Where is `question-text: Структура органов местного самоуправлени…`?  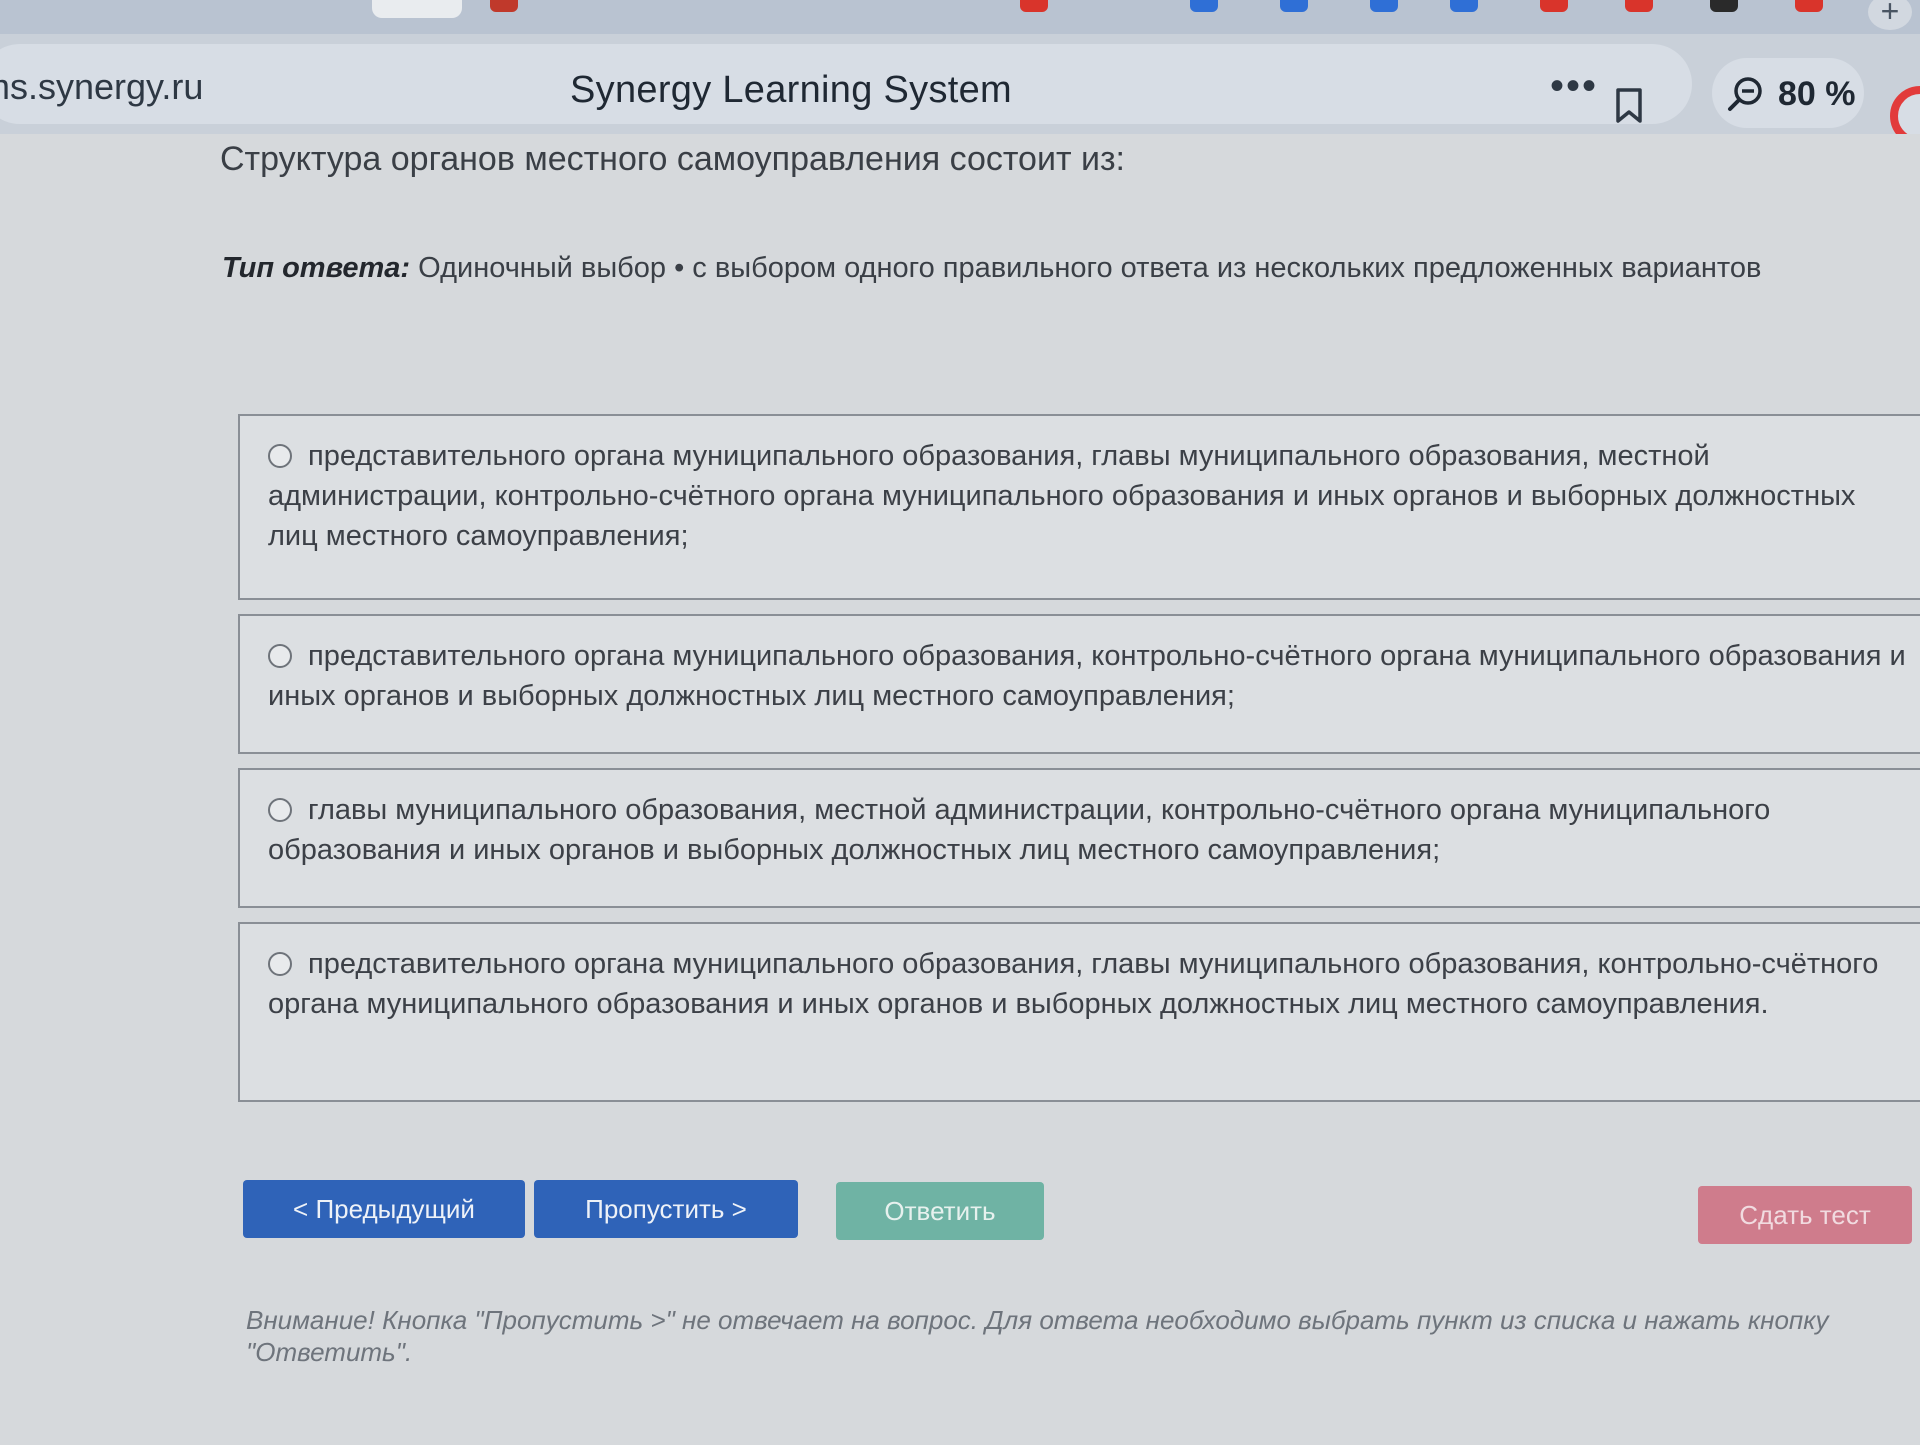 question-text: Структура органов местного самоуправлени… is located at coordinates (673, 159).